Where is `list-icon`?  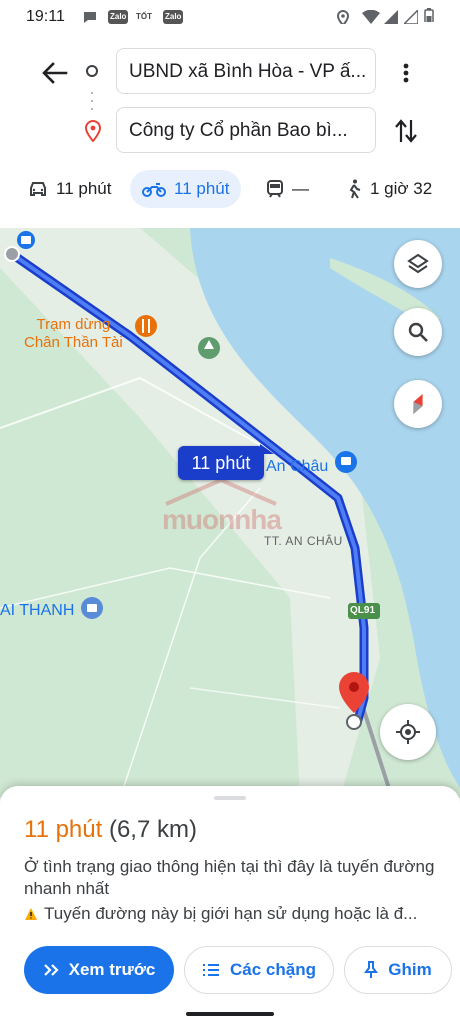
list-icon is located at coordinates (211, 970).